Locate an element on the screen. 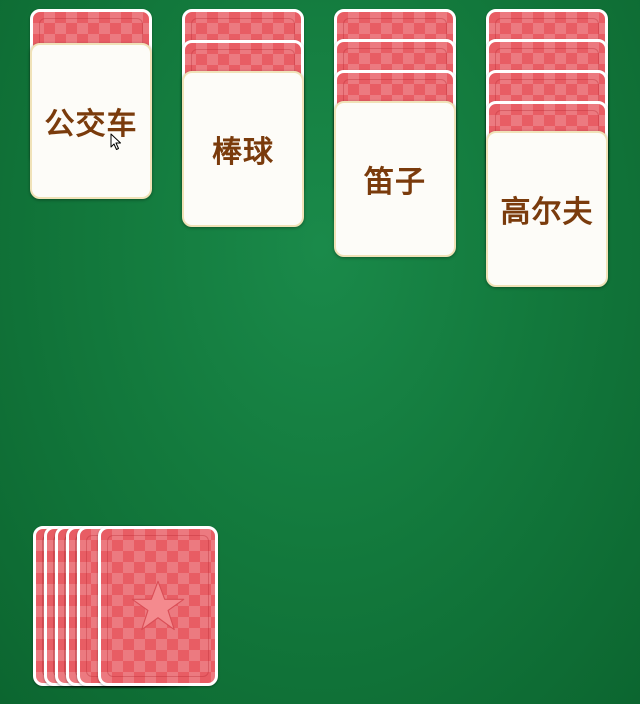 The image size is (640, 704). card-word: 笛子 is located at coordinates (395, 182).